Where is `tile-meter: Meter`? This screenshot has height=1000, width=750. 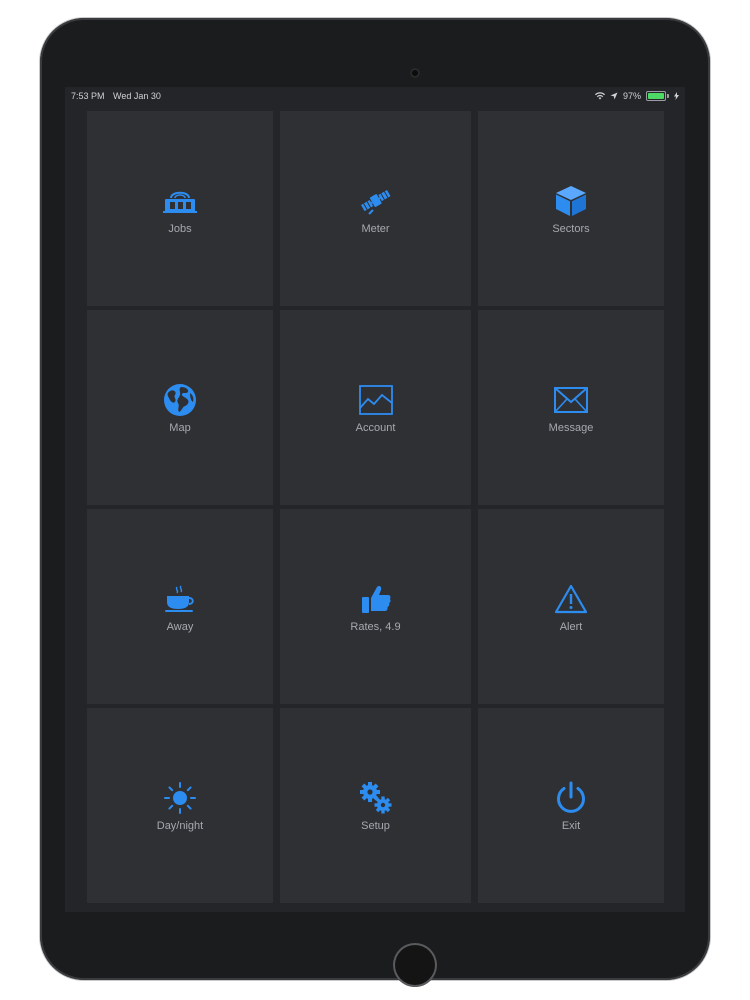 tile-meter: Meter is located at coordinates (375, 208).